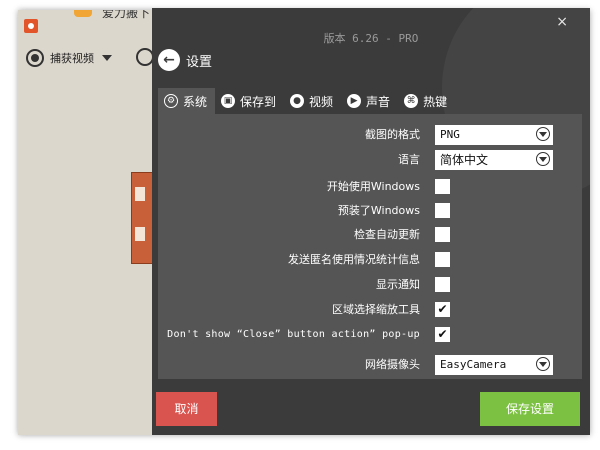 This screenshot has width=600, height=450. What do you see at coordinates (411, 101) in the screenshot?
I see `hotkey-icon: ⌘` at bounding box center [411, 101].